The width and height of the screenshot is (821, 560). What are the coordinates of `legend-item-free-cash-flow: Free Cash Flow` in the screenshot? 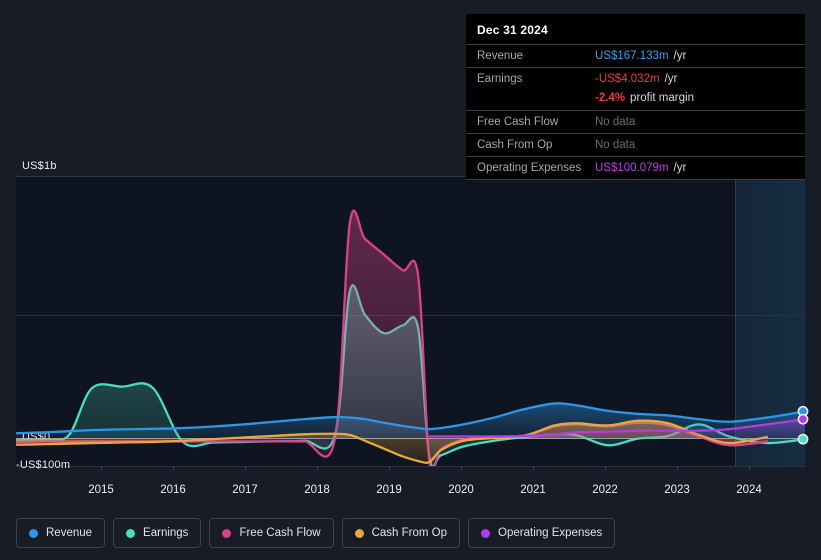 It's located at (271, 533).